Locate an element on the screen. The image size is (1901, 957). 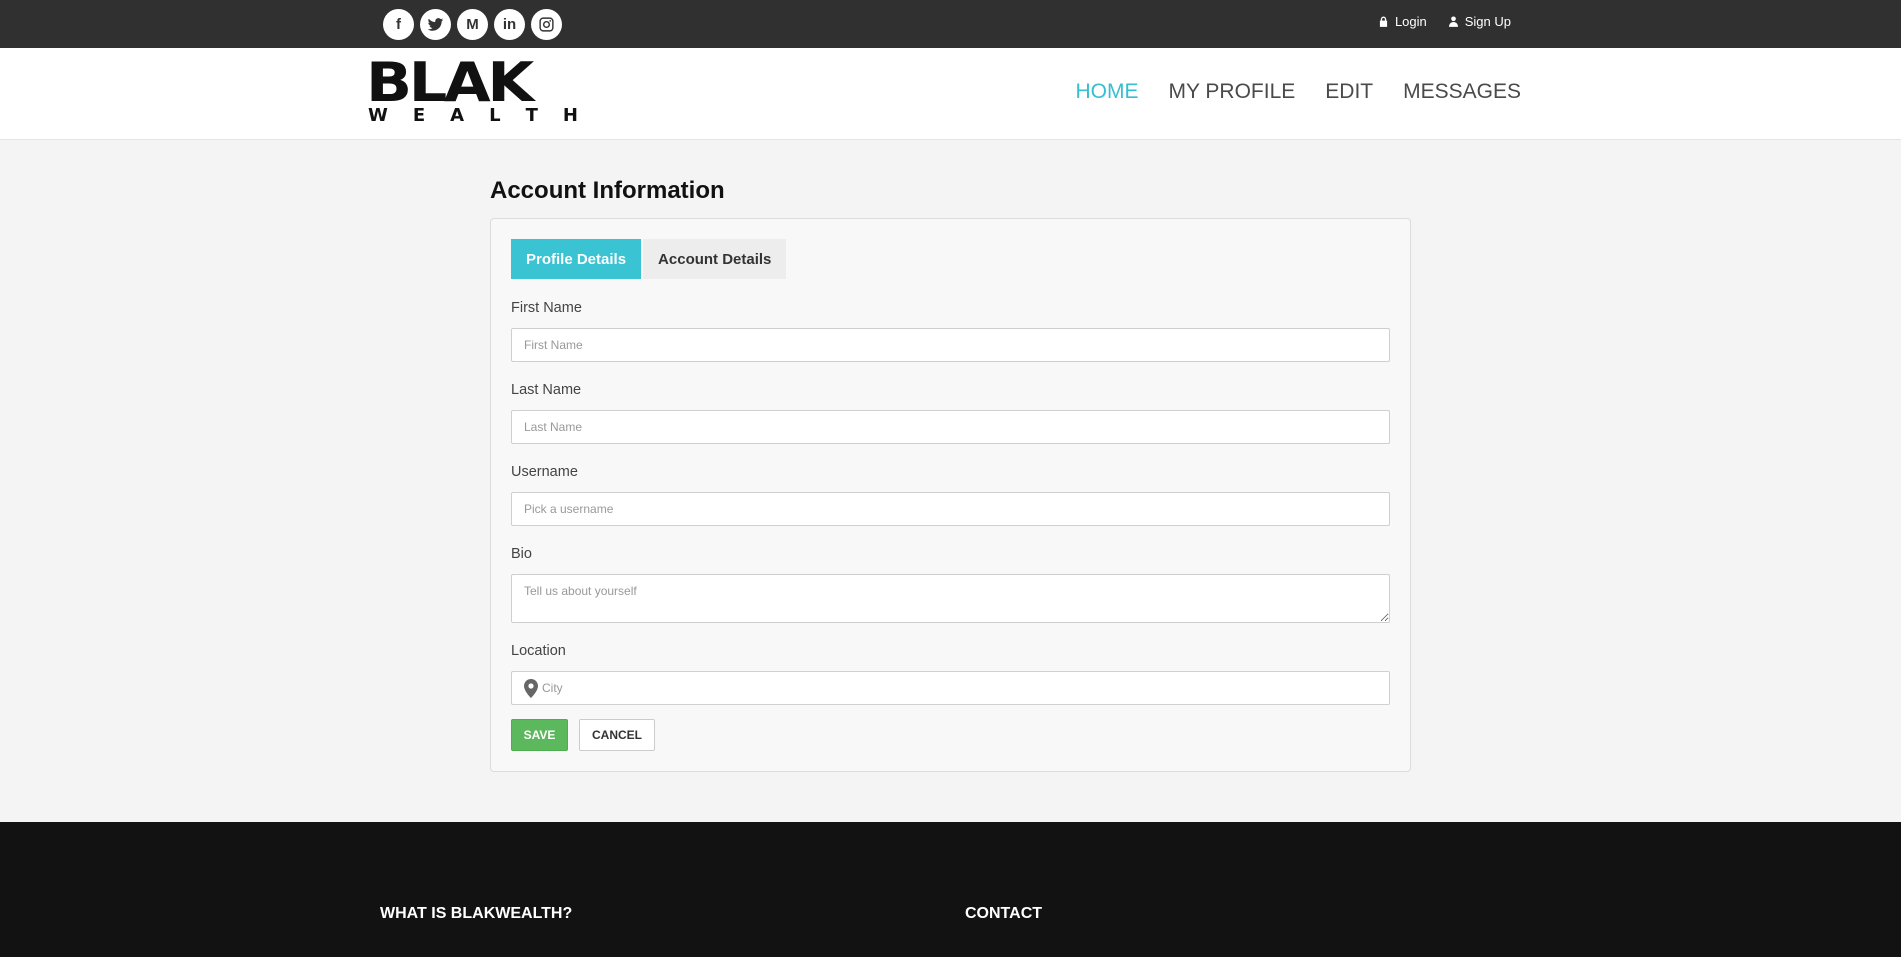
login-label: Login is located at coordinates (1410, 21).